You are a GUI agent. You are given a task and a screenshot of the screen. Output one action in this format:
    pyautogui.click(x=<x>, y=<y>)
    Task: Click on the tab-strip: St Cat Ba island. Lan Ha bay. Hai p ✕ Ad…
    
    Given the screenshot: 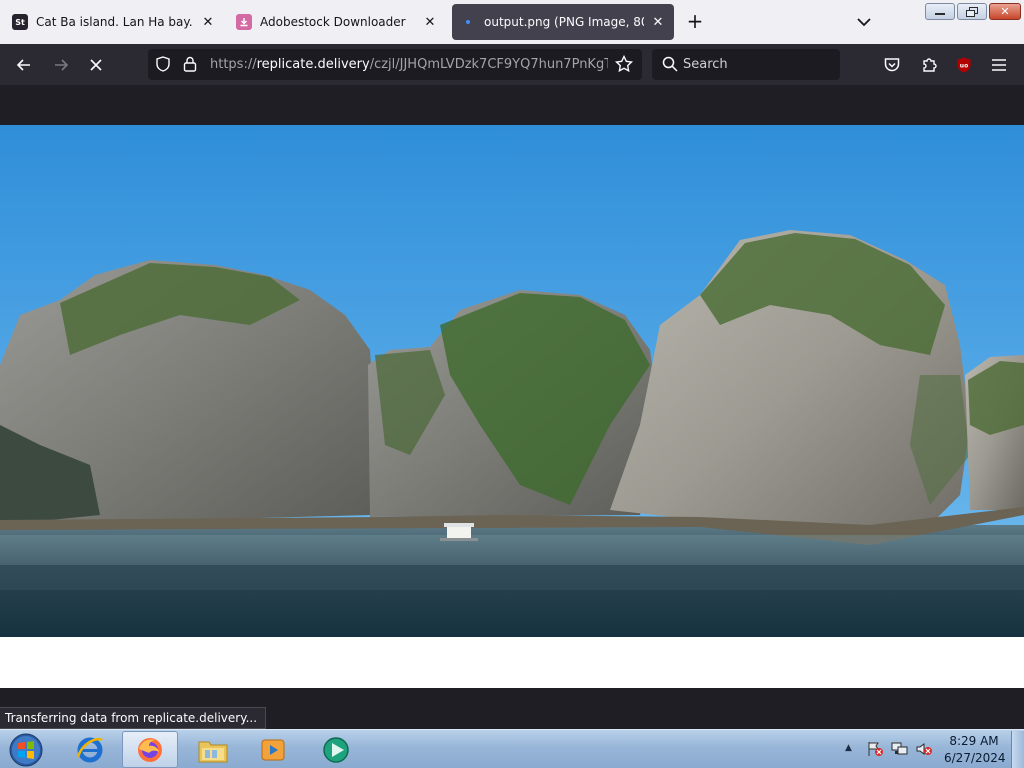 What is the action you would take?
    pyautogui.click(x=512, y=22)
    